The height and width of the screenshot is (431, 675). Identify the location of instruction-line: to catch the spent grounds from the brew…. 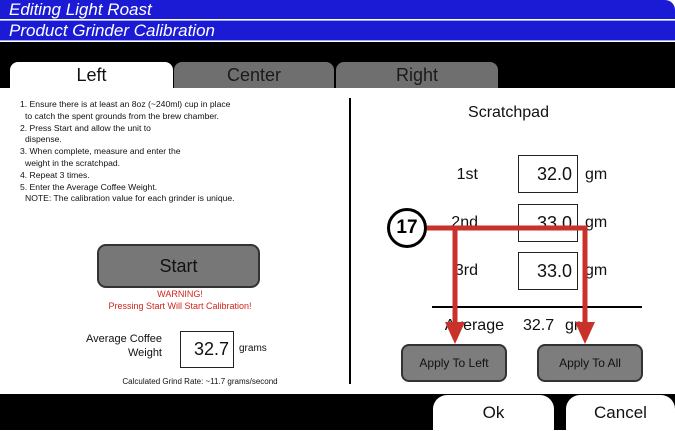
(122, 115).